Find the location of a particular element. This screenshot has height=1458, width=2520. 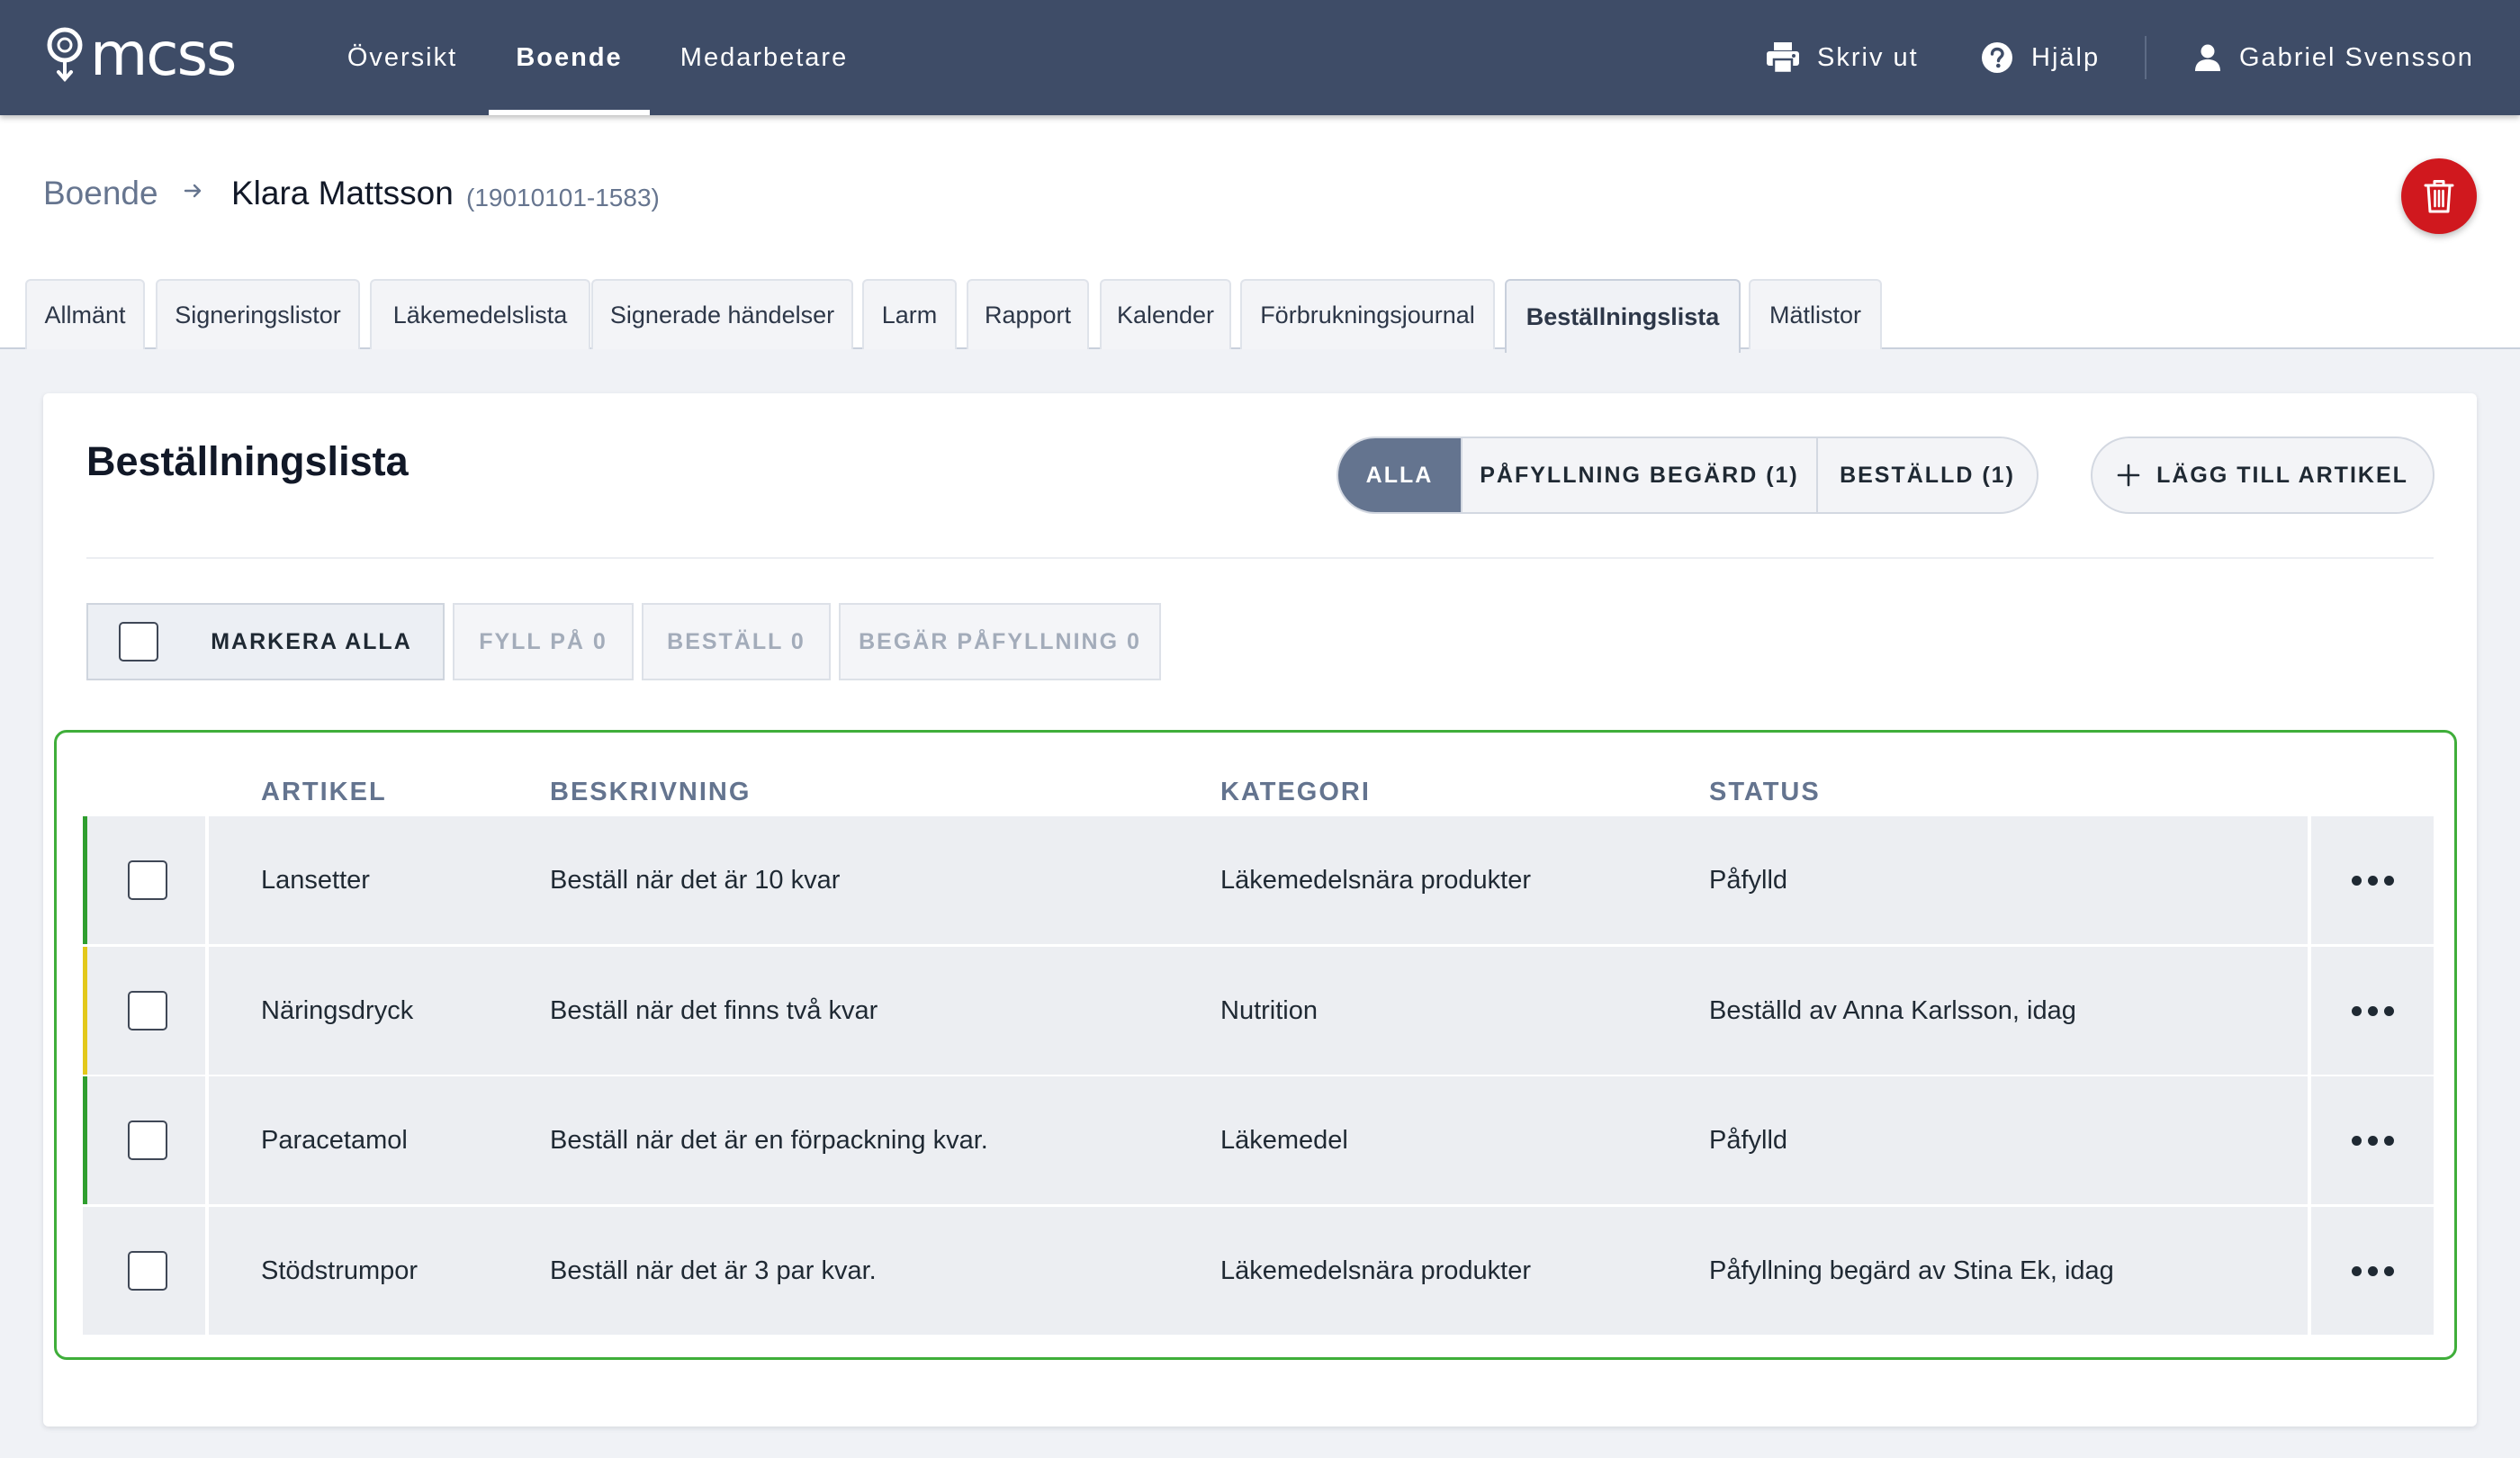

logo-text: mcss is located at coordinates (164, 54).